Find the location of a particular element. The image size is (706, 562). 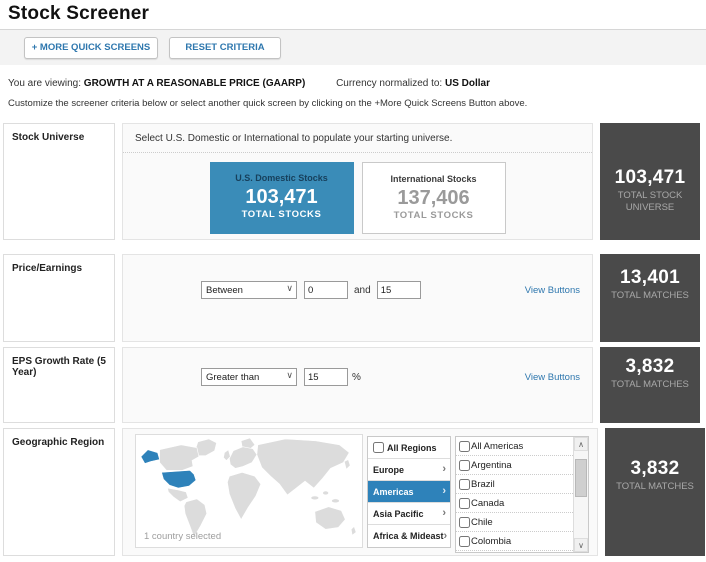

pe-min-input is located at coordinates (326, 290).